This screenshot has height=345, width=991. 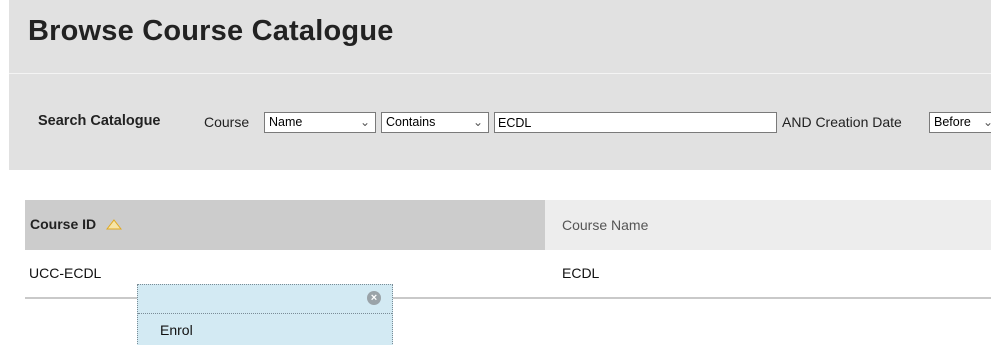 What do you see at coordinates (635, 122) in the screenshot?
I see `search-input` at bounding box center [635, 122].